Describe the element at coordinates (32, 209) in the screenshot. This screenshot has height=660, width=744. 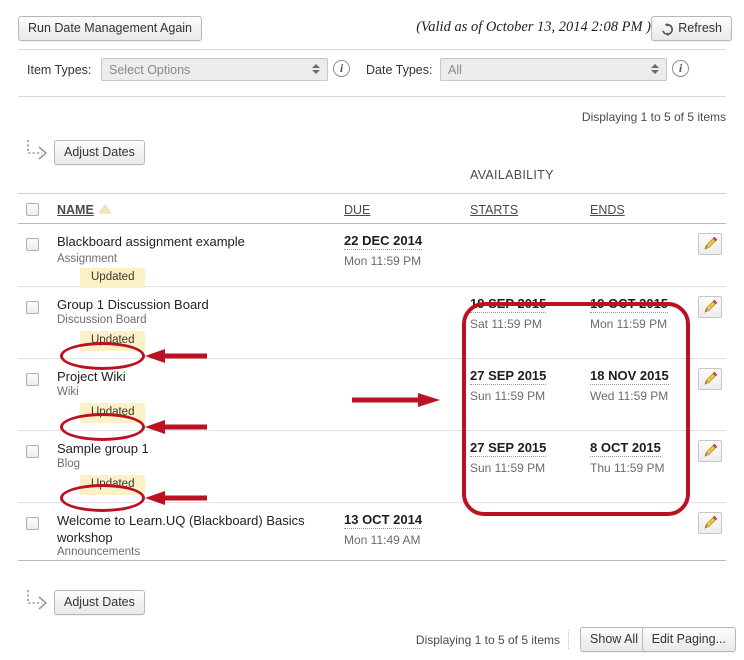
I see `select-all-checkbox` at that location.